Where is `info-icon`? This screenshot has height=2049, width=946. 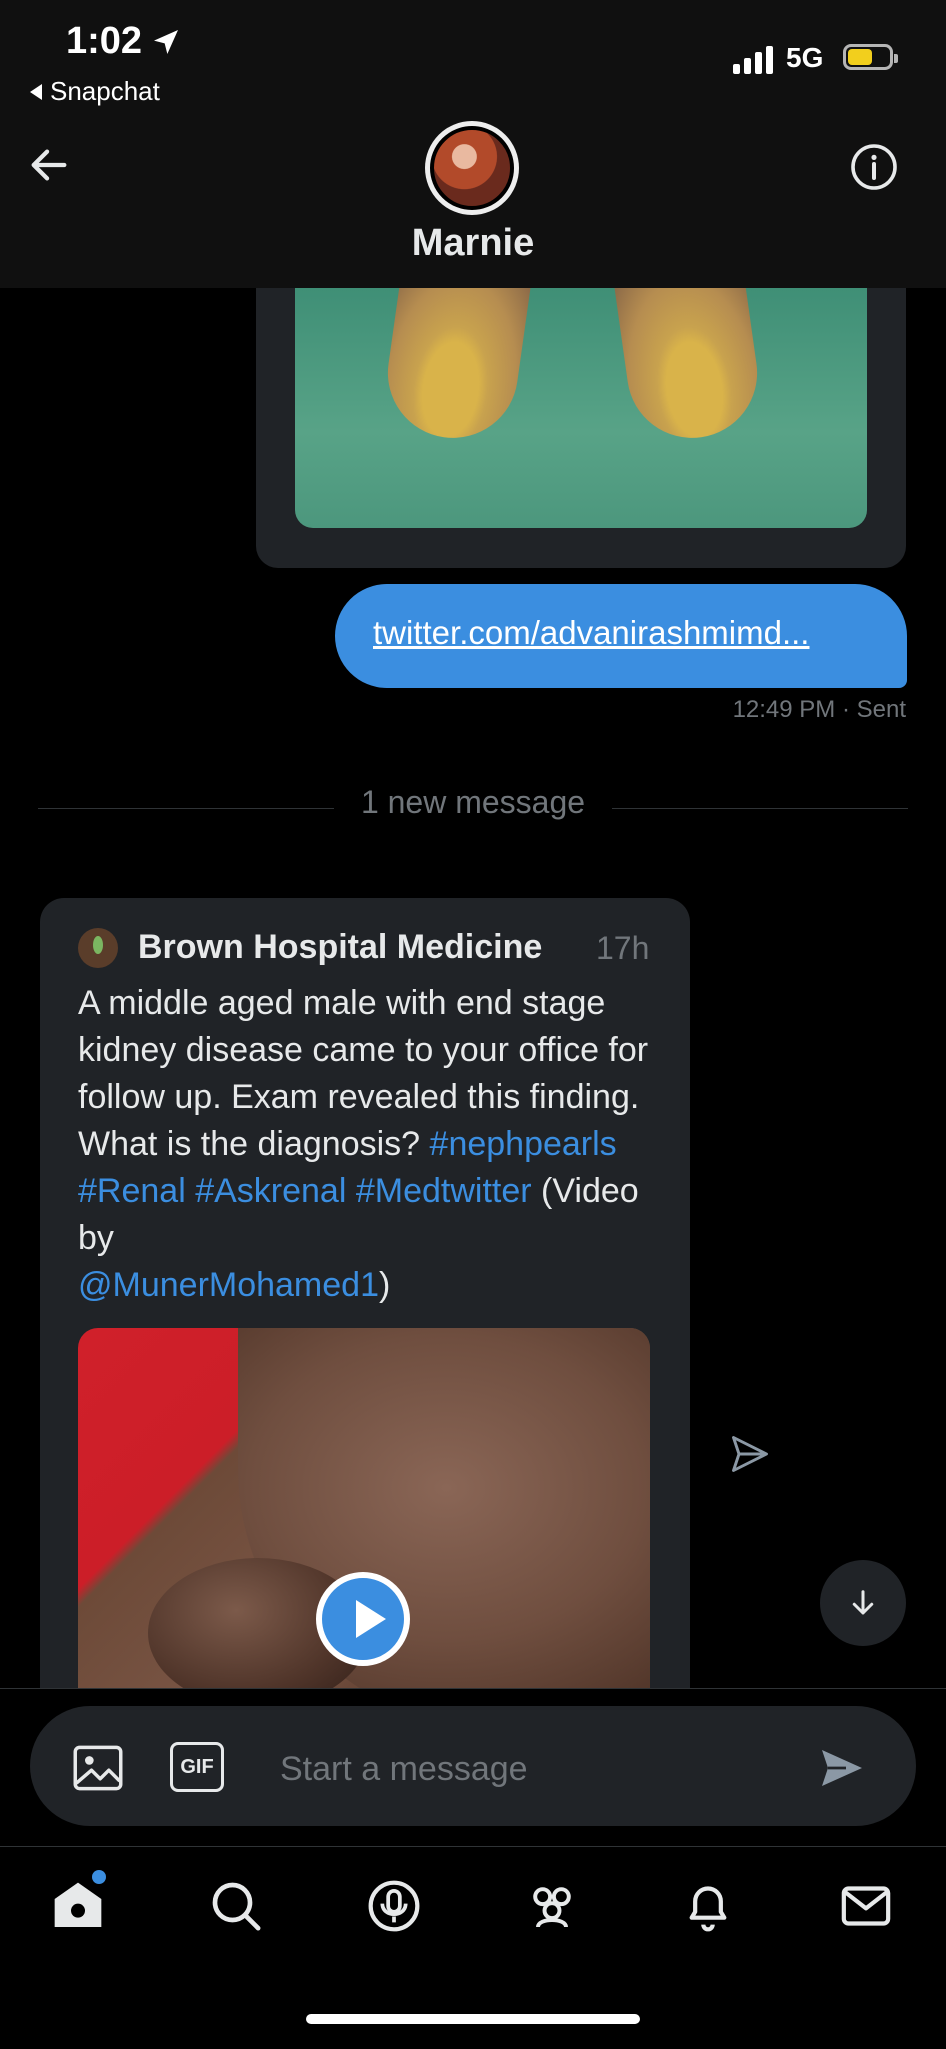
info-icon is located at coordinates (874, 167).